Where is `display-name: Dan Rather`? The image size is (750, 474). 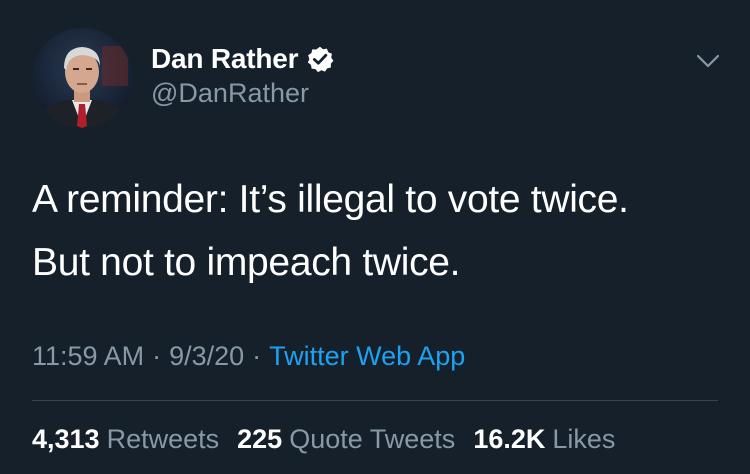 display-name: Dan Rather is located at coordinates (225, 59).